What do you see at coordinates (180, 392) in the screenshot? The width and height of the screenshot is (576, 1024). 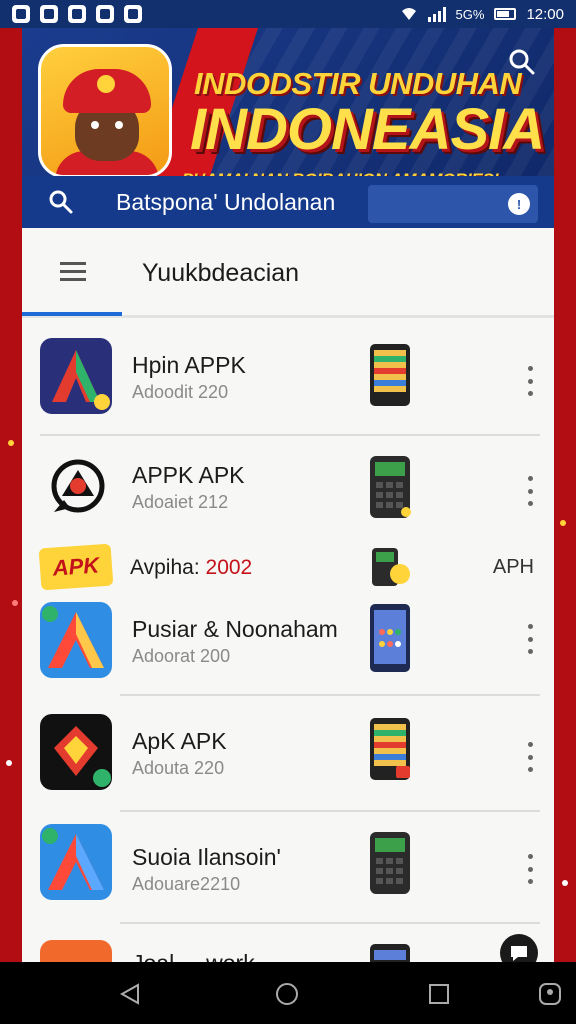 I see `app-subtitle: Adoodit 220` at bounding box center [180, 392].